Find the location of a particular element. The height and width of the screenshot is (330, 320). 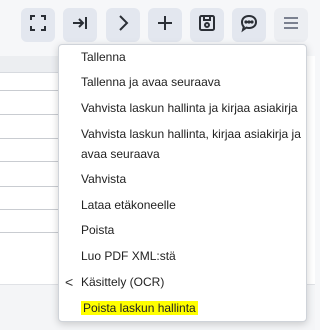

menu-button is located at coordinates (291, 25).